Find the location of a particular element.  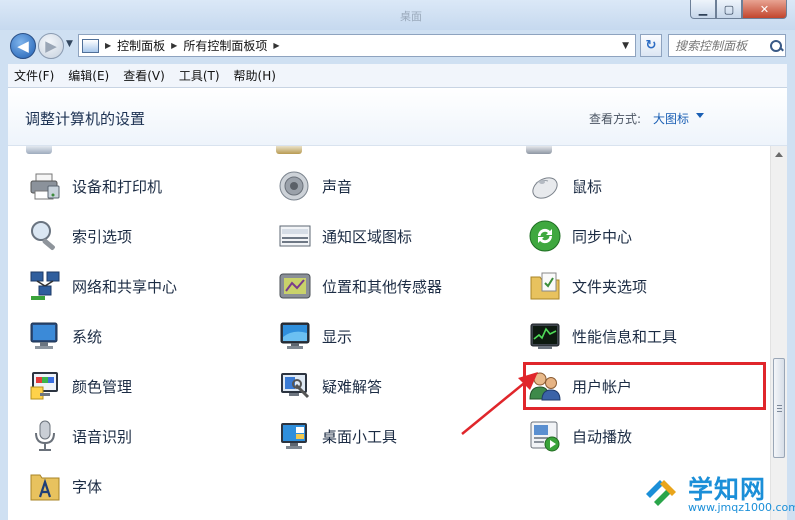

watermark: 学知网 www.jmqz1000.com is located at coordinates (714, 493).